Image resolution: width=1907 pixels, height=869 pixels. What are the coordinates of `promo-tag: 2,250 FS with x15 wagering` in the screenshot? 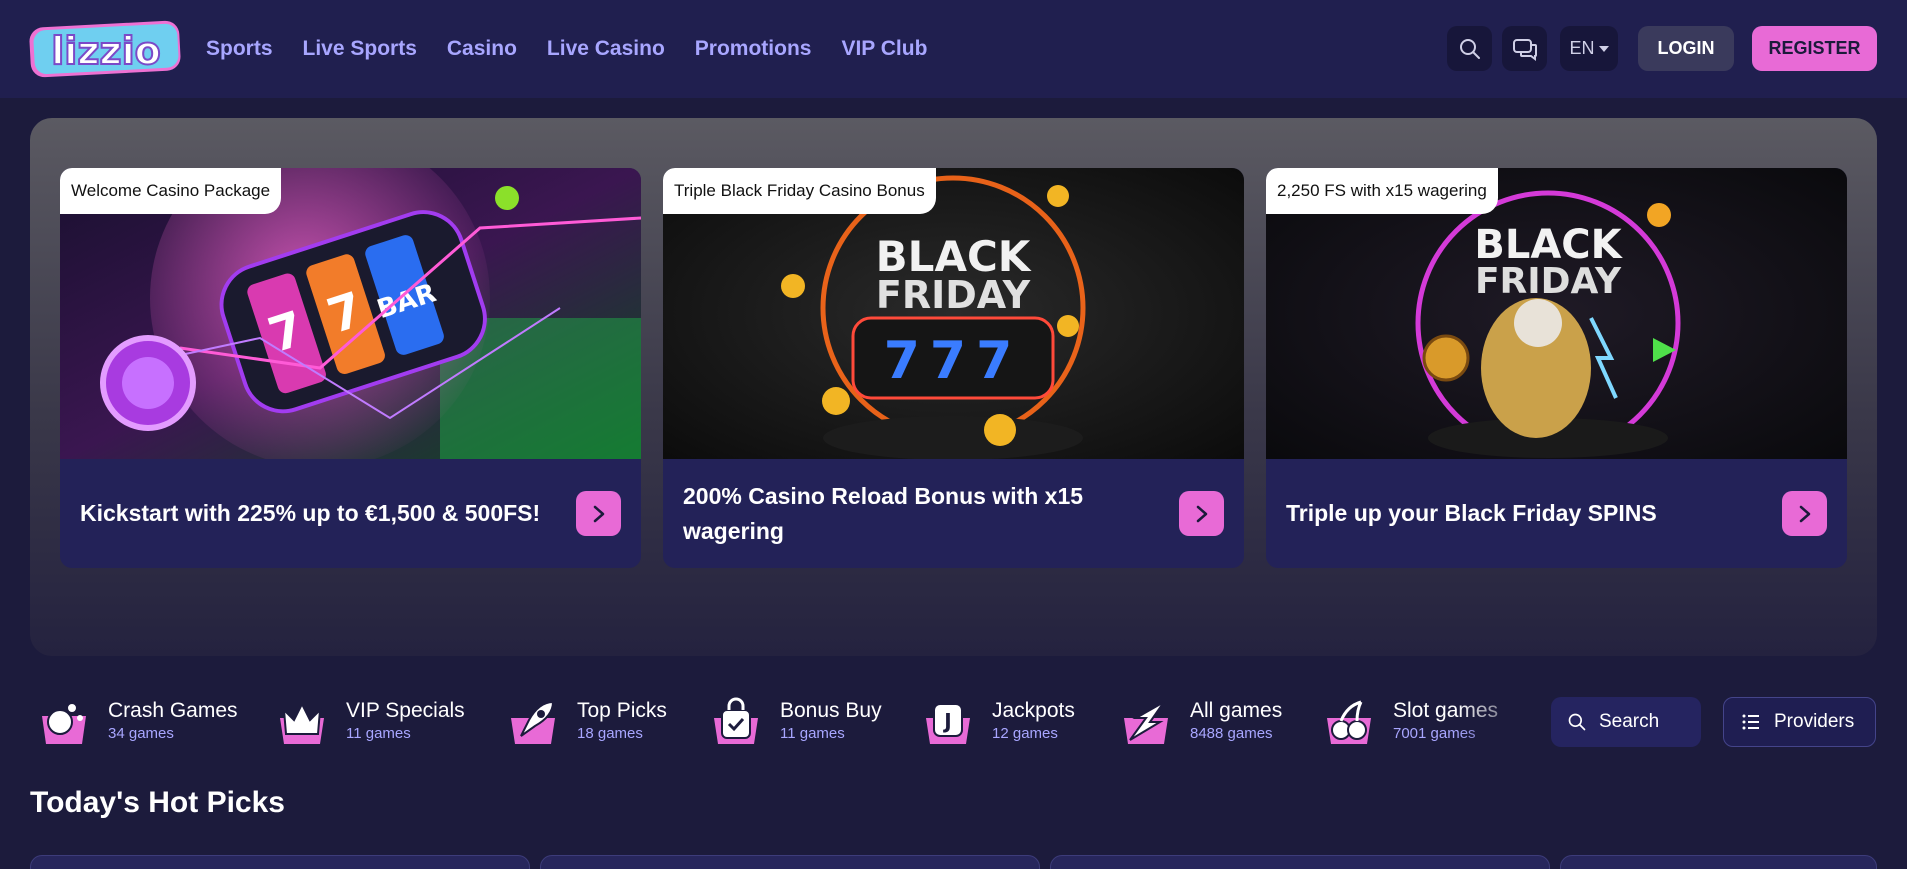 It's located at (1382, 191).